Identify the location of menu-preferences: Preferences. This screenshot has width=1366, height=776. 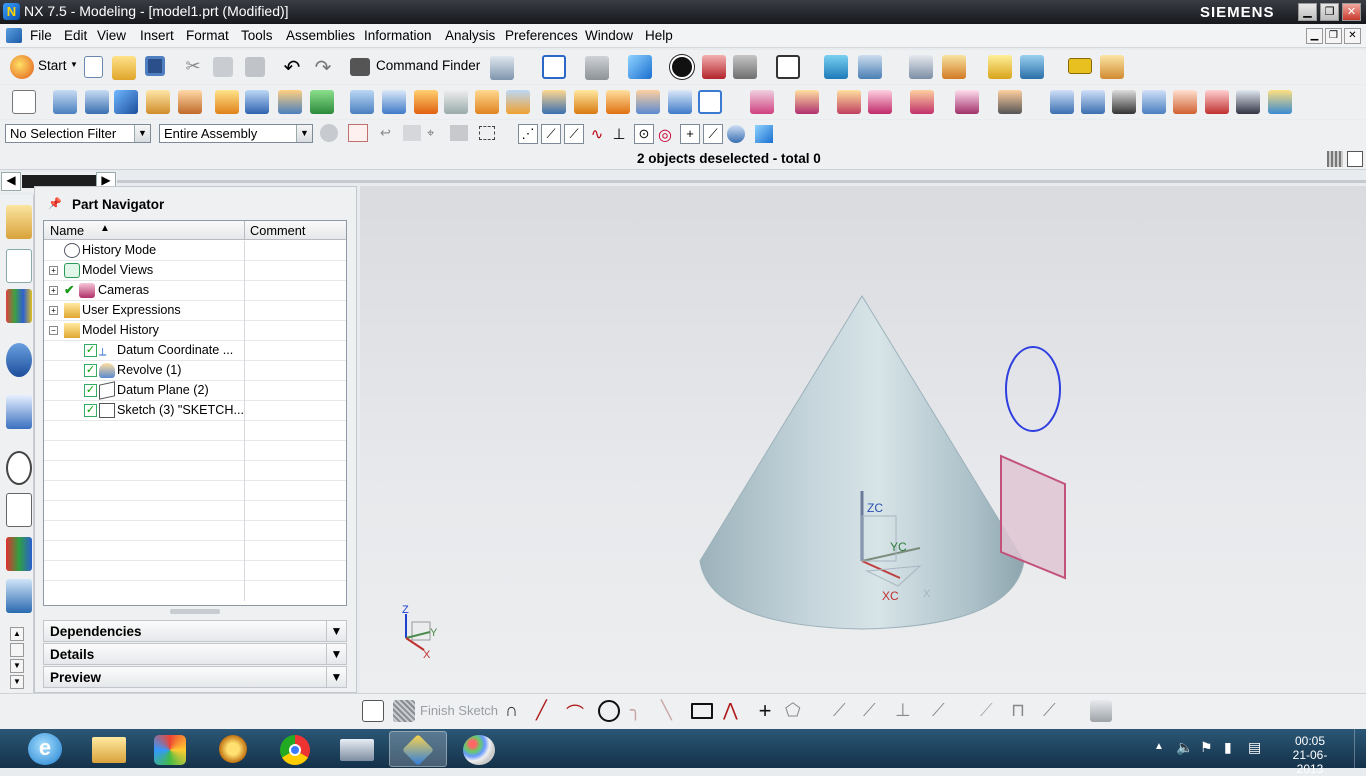
(541, 35).